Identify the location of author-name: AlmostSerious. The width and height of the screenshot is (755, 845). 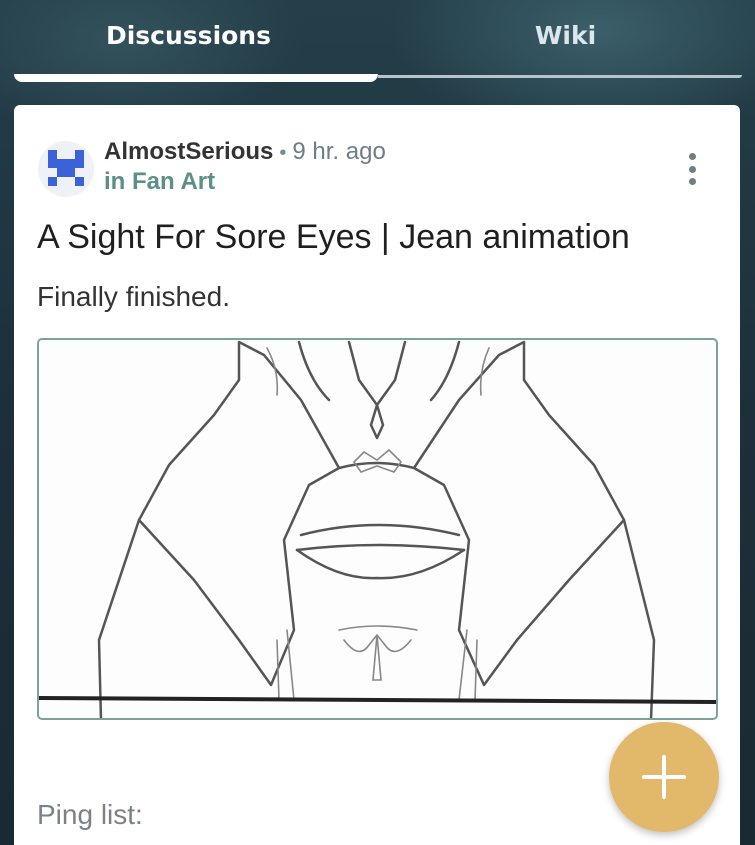
(188, 151).